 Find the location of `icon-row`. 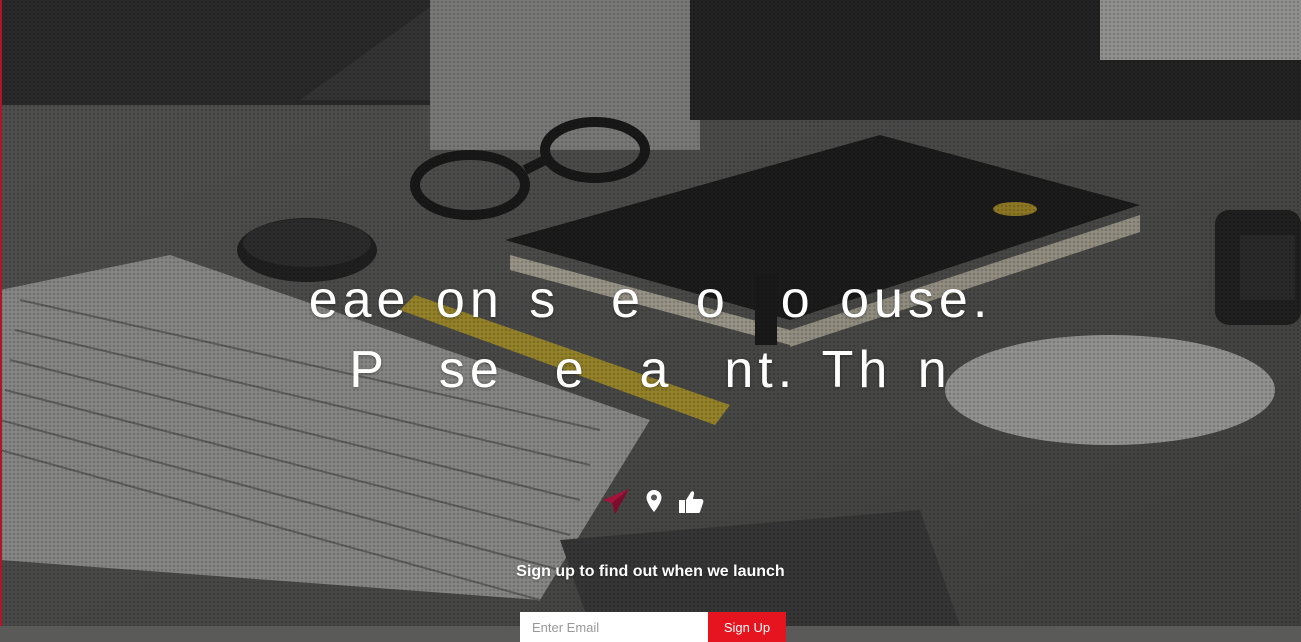

icon-row is located at coordinates (656, 503).